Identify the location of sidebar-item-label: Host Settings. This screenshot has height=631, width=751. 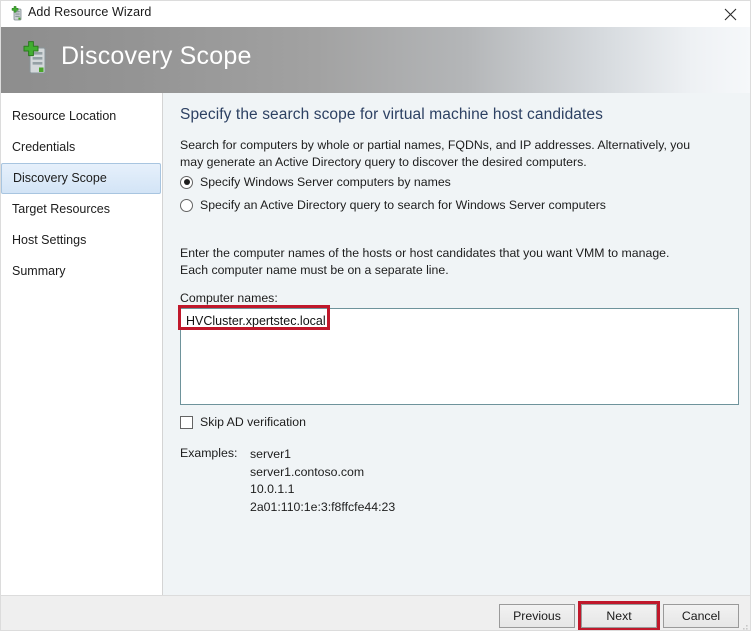
(49, 240).